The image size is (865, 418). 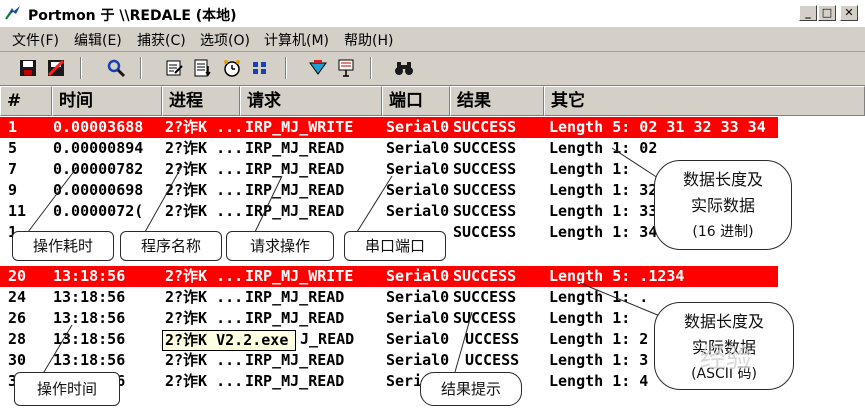 I want to click on window-title: Portmon 于 \\REDALE (本地), so click(x=132, y=16).